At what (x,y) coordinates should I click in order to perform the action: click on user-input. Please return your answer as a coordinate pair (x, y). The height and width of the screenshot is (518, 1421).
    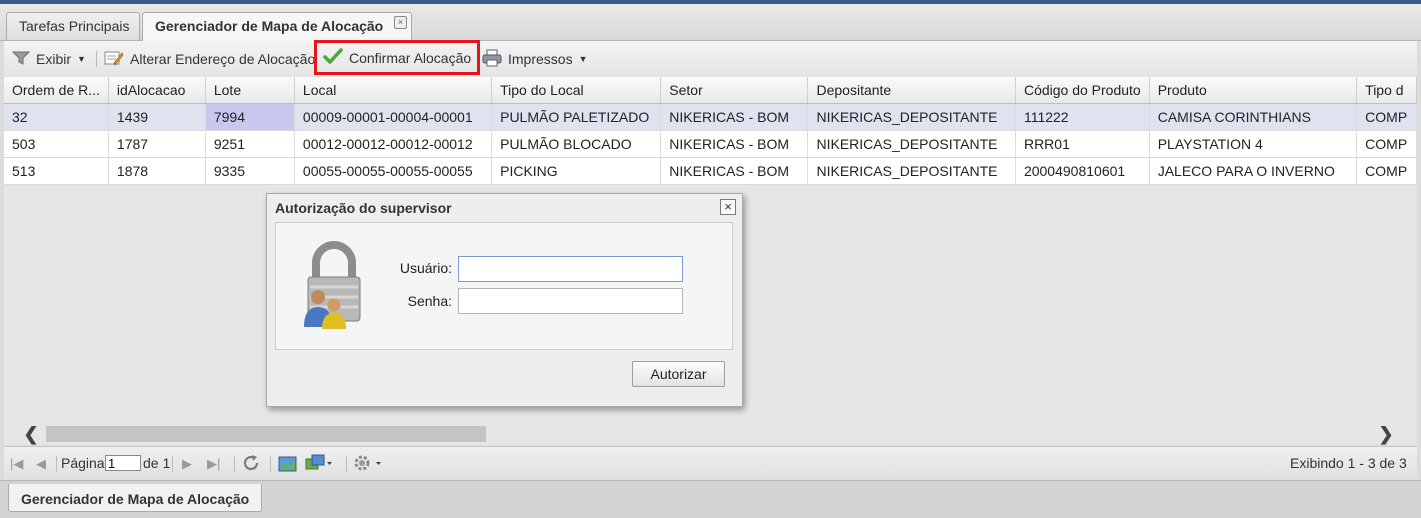
    Looking at the image, I should click on (570, 269).